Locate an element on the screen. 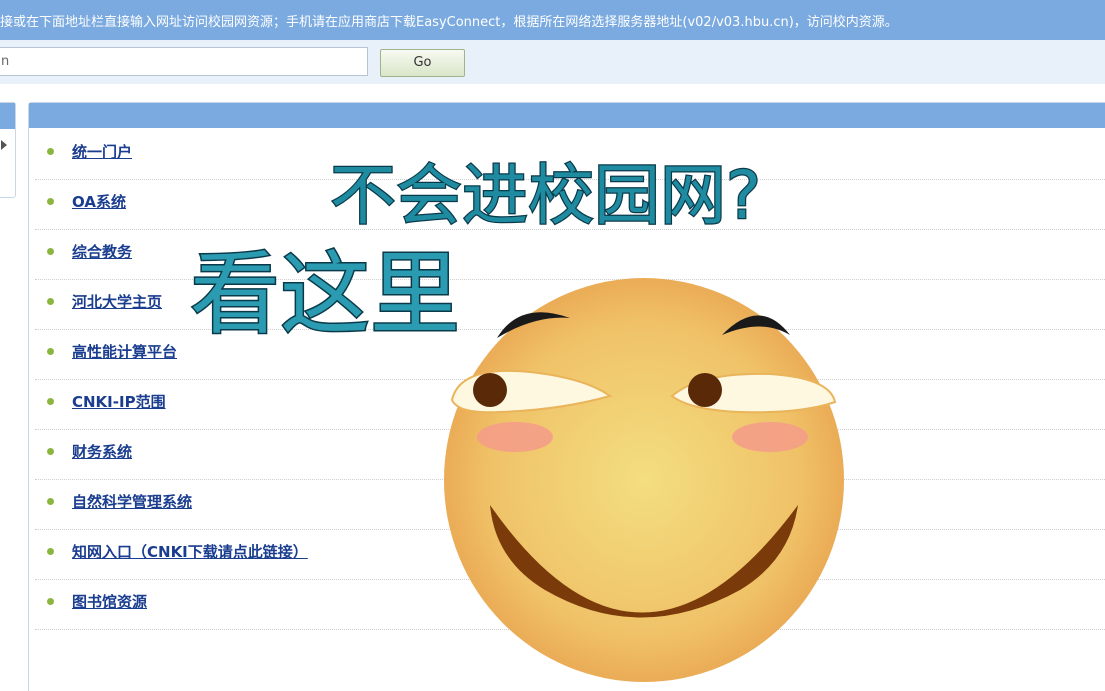  list-item: 财务系统 is located at coordinates (570, 455).